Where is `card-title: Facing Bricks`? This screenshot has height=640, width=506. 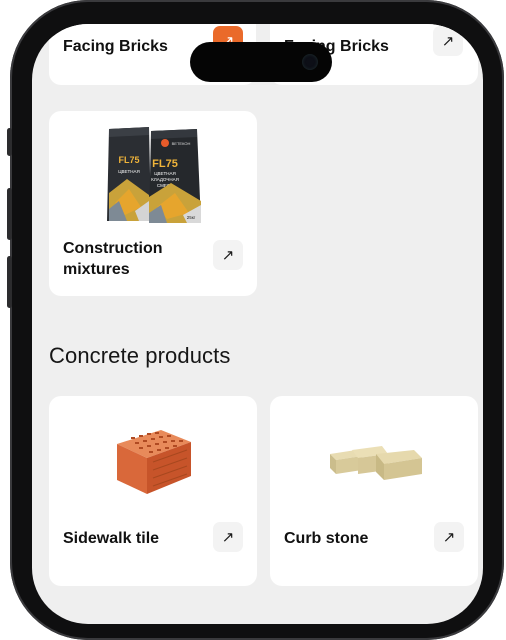 card-title: Facing Bricks is located at coordinates (115, 46).